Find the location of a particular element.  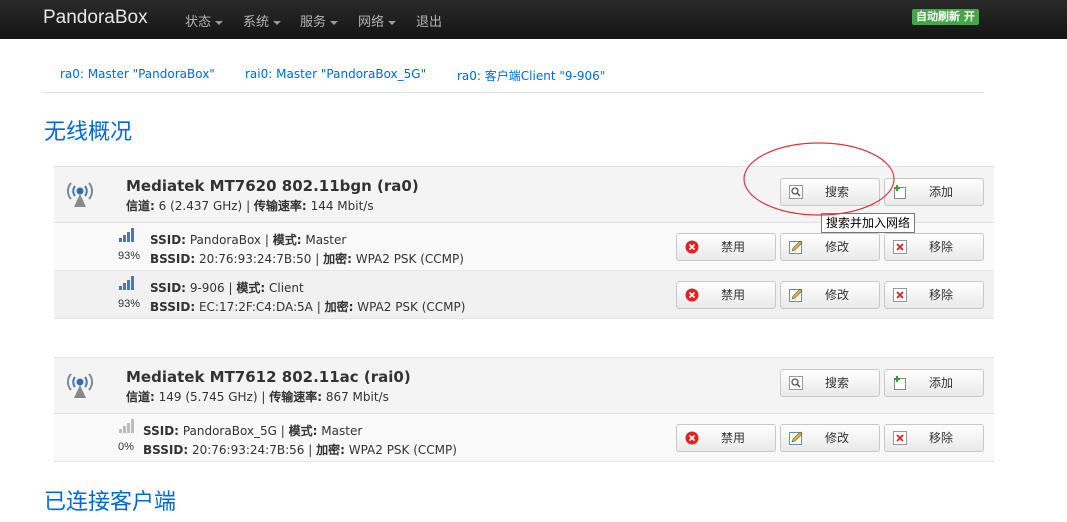

brand-logo: PandoraBox is located at coordinates (95, 18).